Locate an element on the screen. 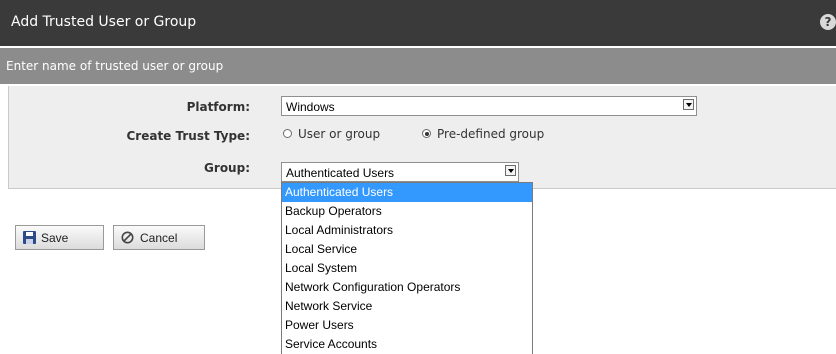  save-button: Save is located at coordinates (59, 237).